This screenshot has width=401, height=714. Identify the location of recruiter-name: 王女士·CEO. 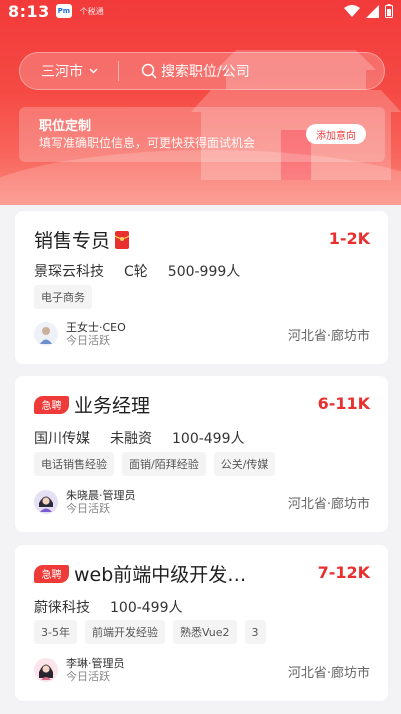
(96, 327).